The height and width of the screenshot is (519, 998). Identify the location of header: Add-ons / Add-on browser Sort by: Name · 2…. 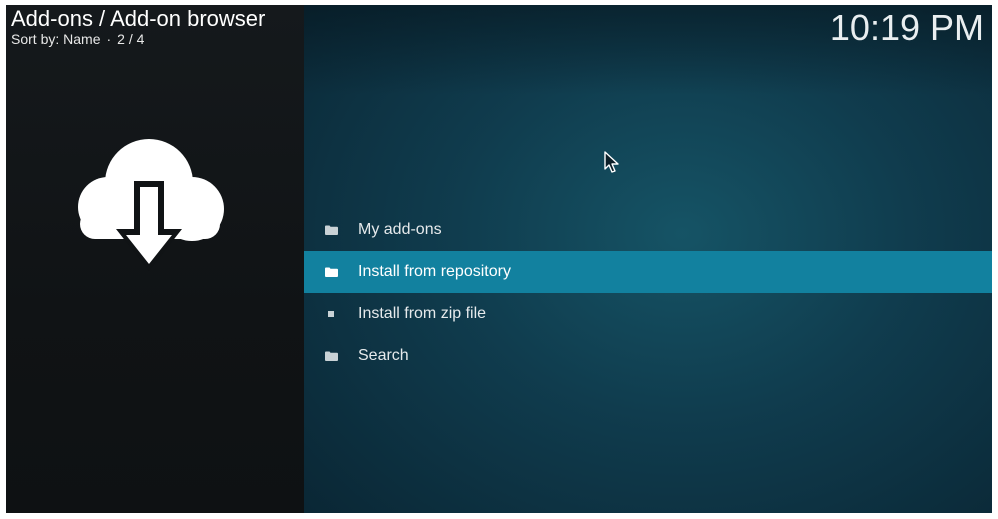
(138, 27).